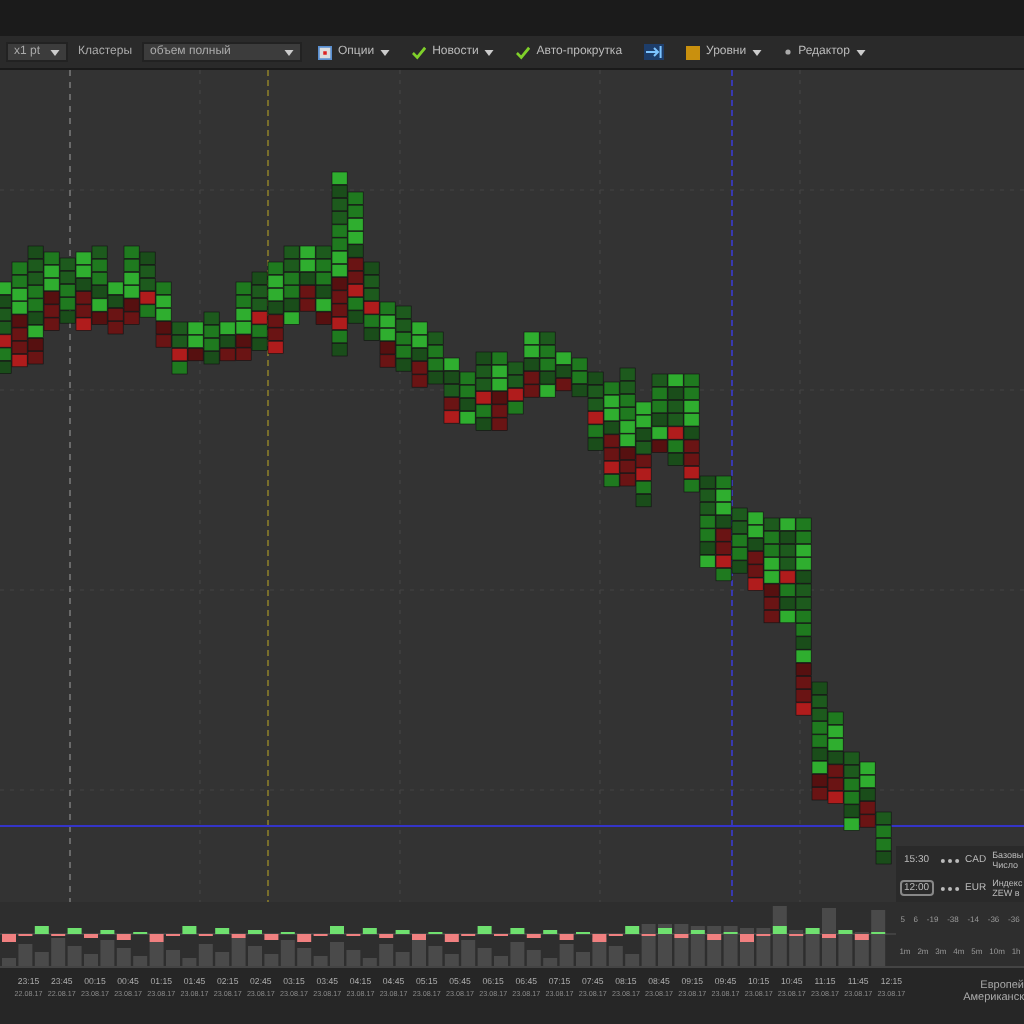 This screenshot has height=1024, width=1024. What do you see at coordinates (693, 52) in the screenshot?
I see `levels-icon` at bounding box center [693, 52].